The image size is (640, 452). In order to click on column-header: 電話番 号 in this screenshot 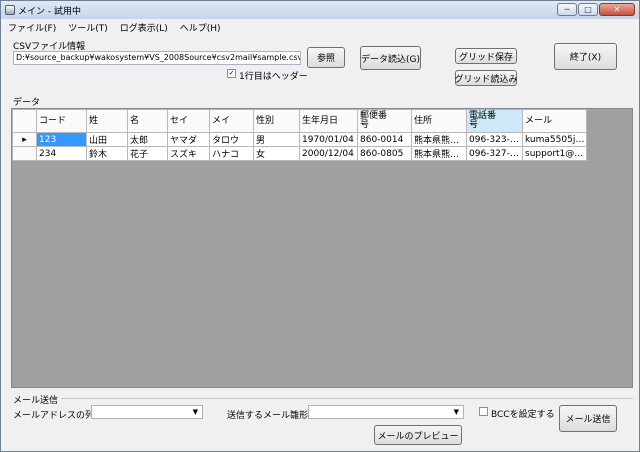, I will do `click(494, 121)`.